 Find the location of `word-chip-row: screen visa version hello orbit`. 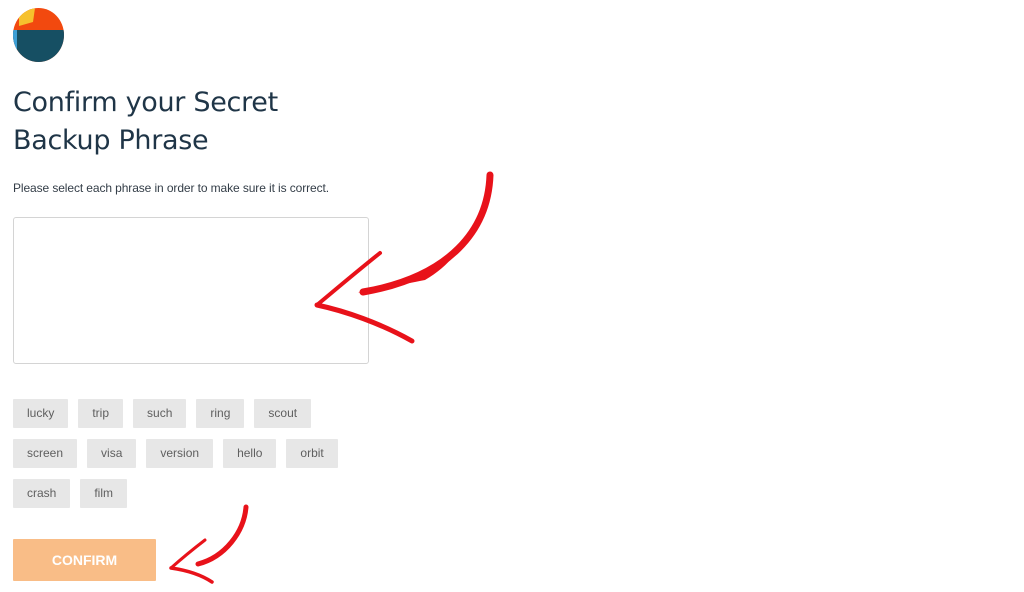

word-chip-row: screen visa version hello orbit is located at coordinates (183, 453).